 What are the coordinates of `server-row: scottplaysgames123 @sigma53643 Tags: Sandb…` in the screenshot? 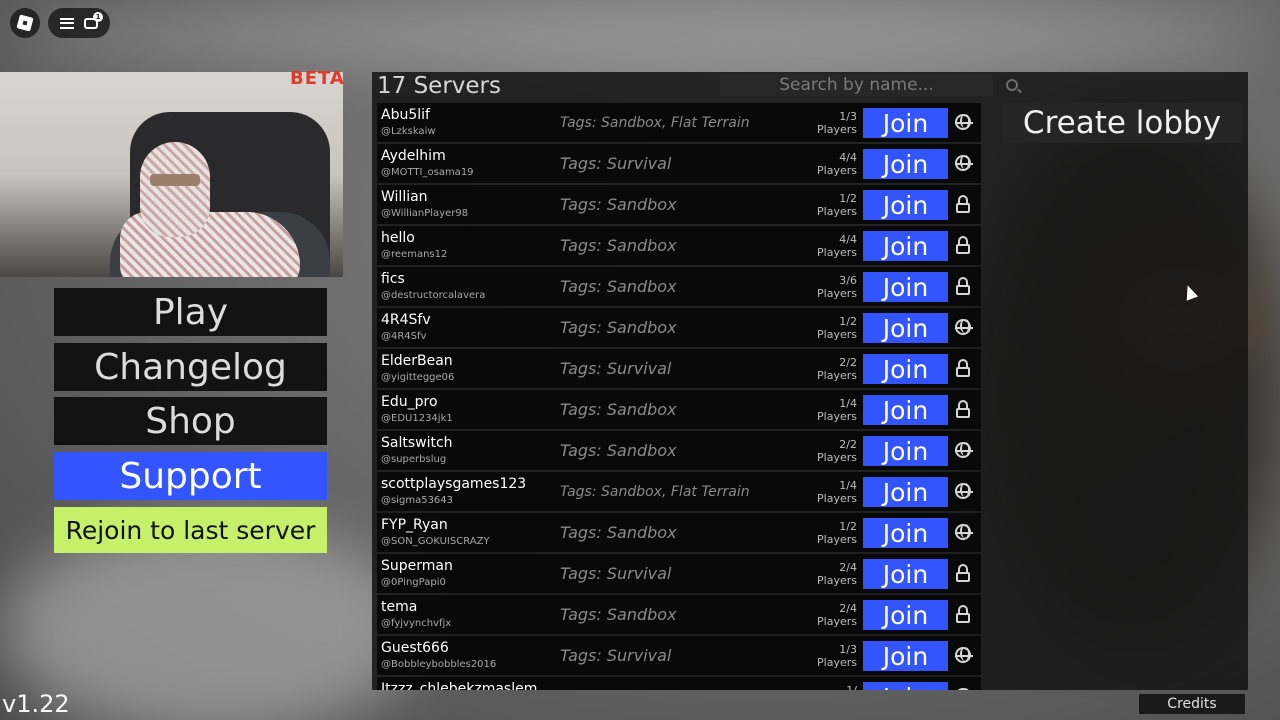 It's located at (679, 491).